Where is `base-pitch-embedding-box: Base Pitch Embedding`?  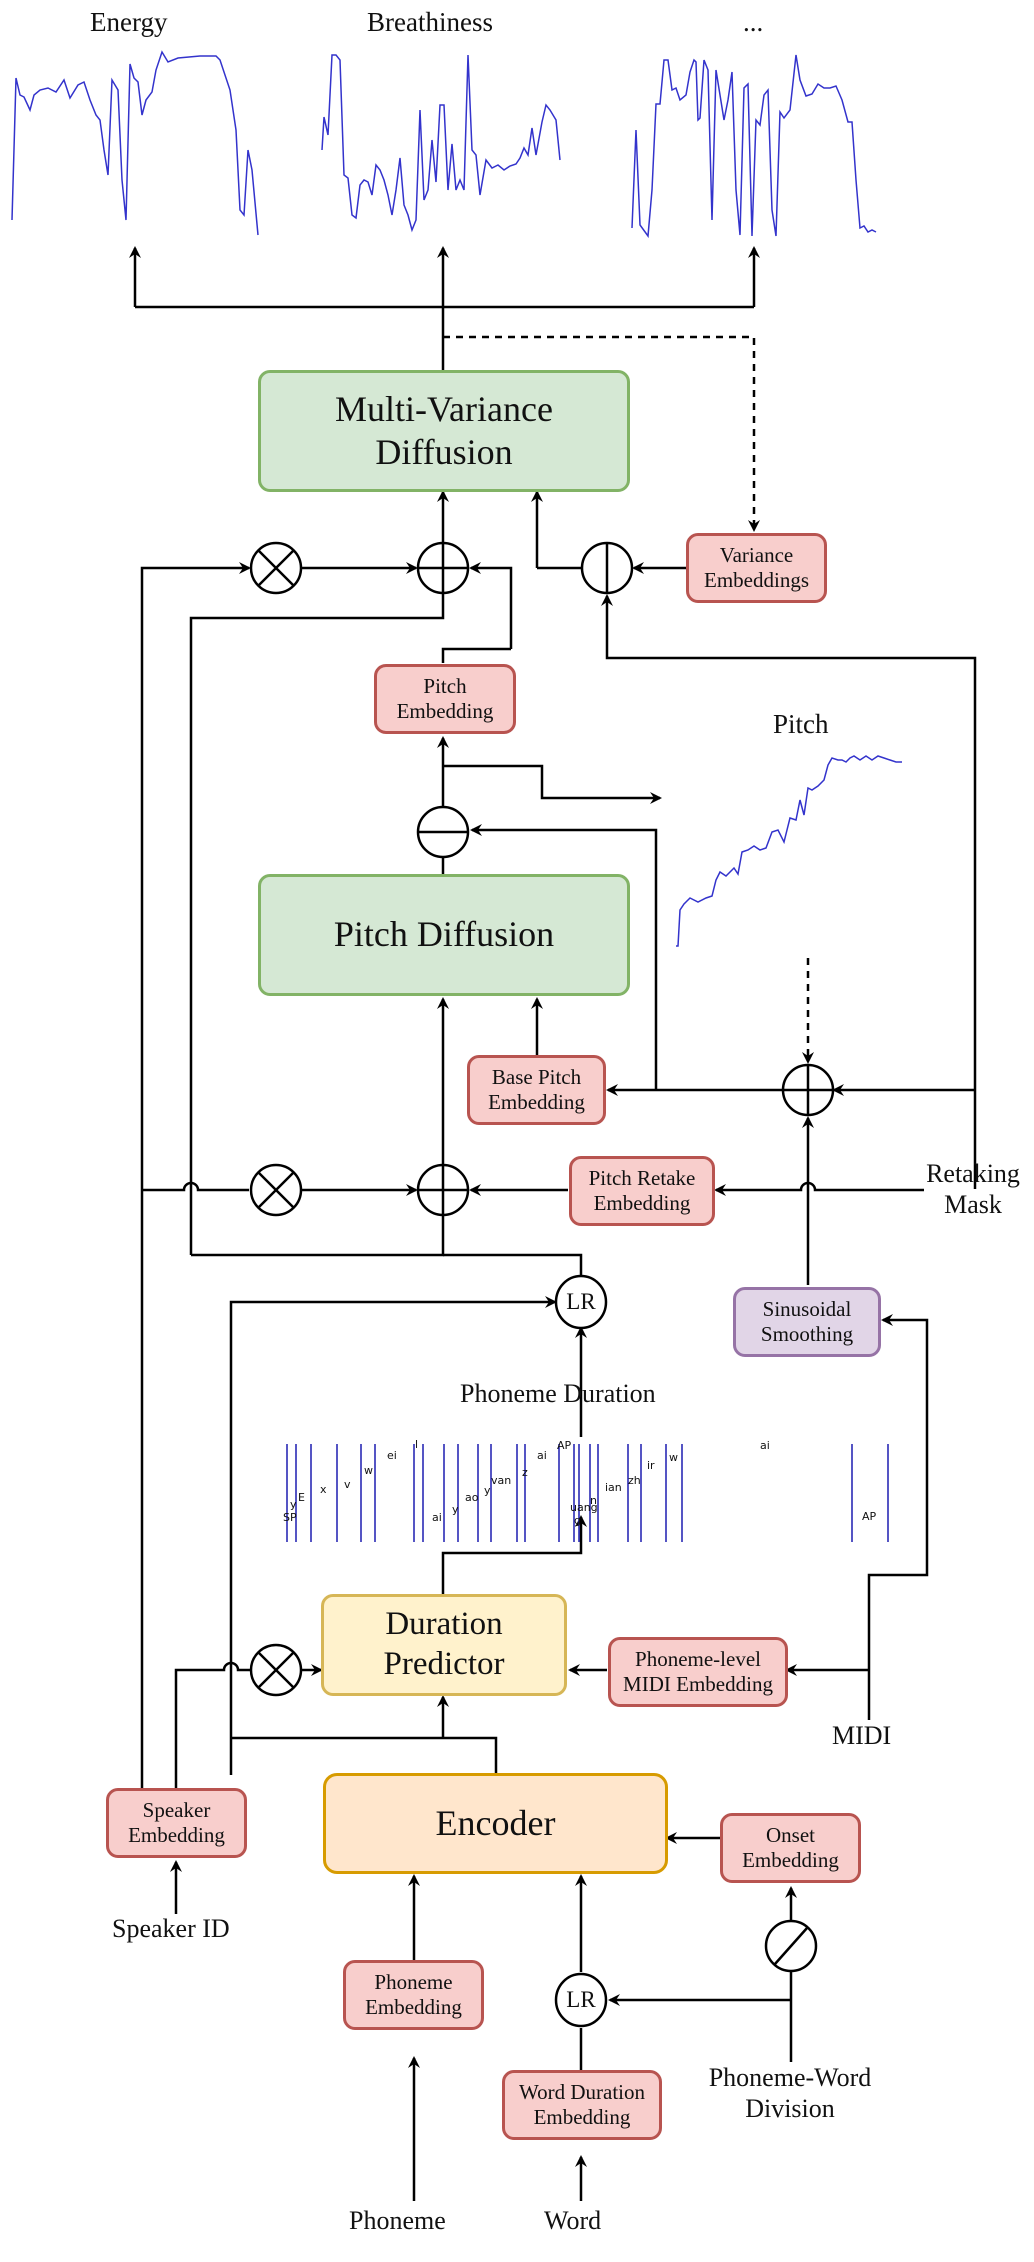 base-pitch-embedding-box: Base Pitch Embedding is located at coordinates (536, 1090).